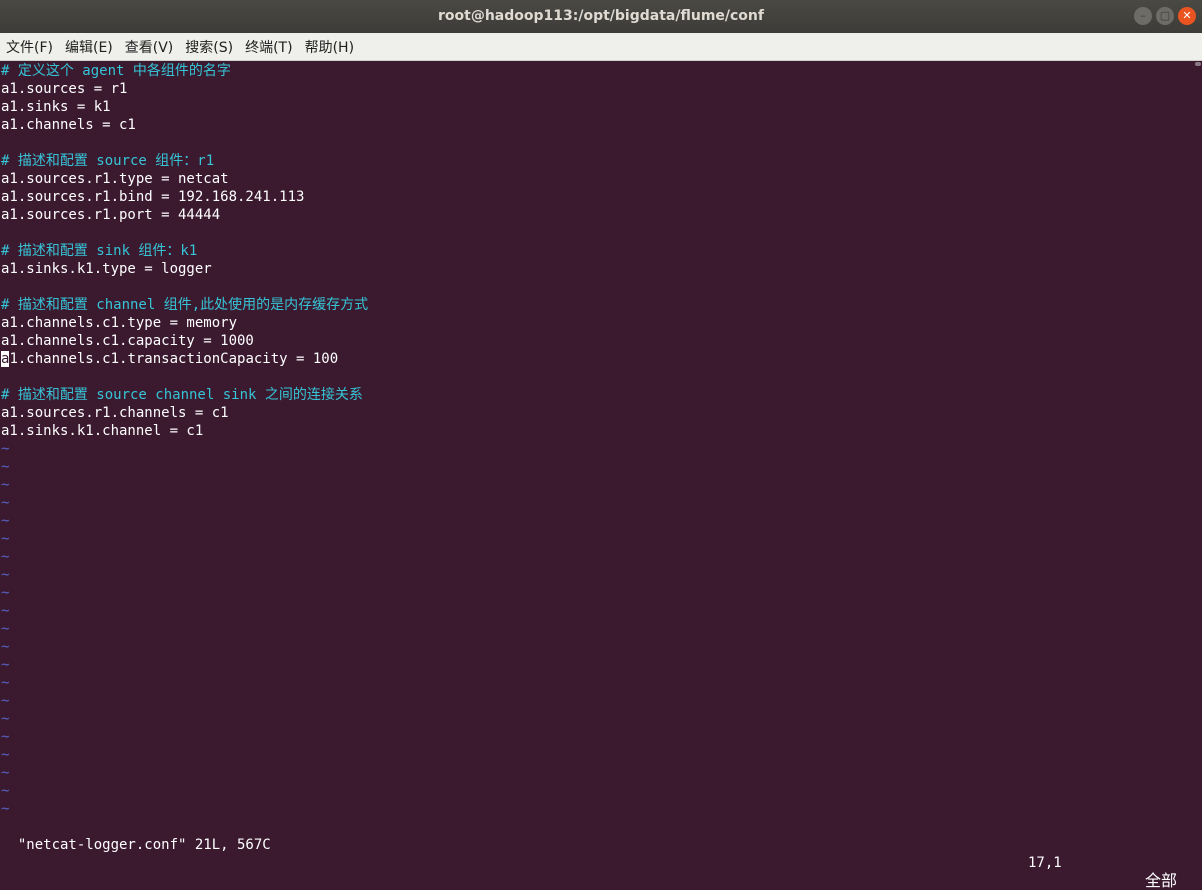  I want to click on code-text: 1.channels.c1.transactionCapacity = 100, so click(174, 359).